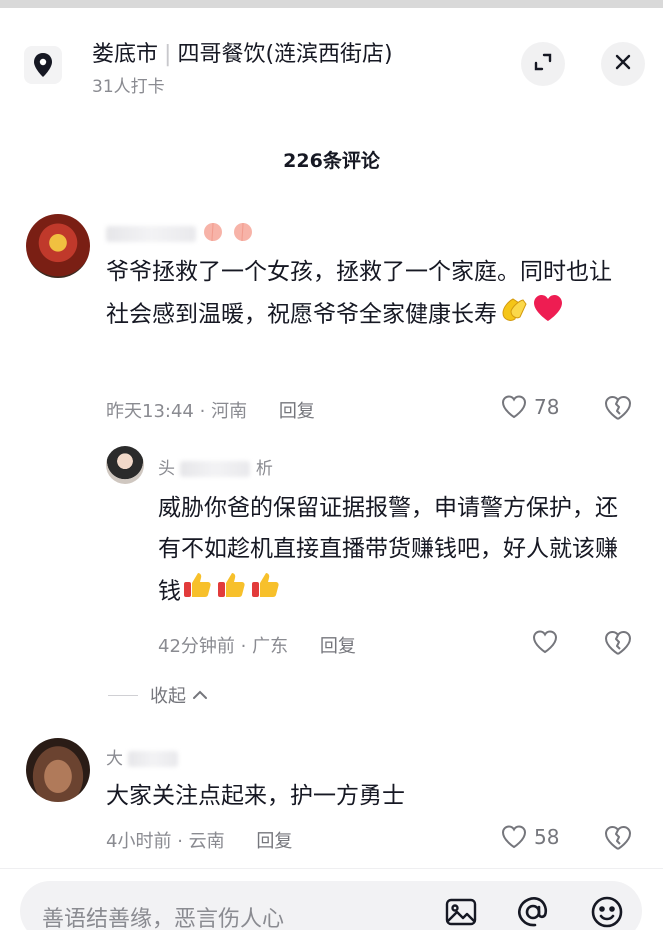 This screenshot has height=930, width=663. I want to click on comment-meta: 4小时前 · 云南 回复, so click(199, 840).